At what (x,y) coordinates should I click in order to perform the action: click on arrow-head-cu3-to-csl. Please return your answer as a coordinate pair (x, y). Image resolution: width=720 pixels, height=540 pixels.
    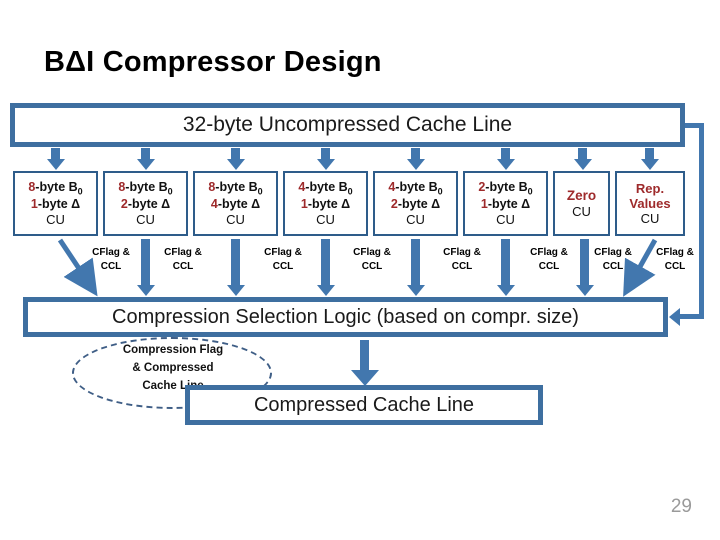
    Looking at the image, I should click on (236, 290).